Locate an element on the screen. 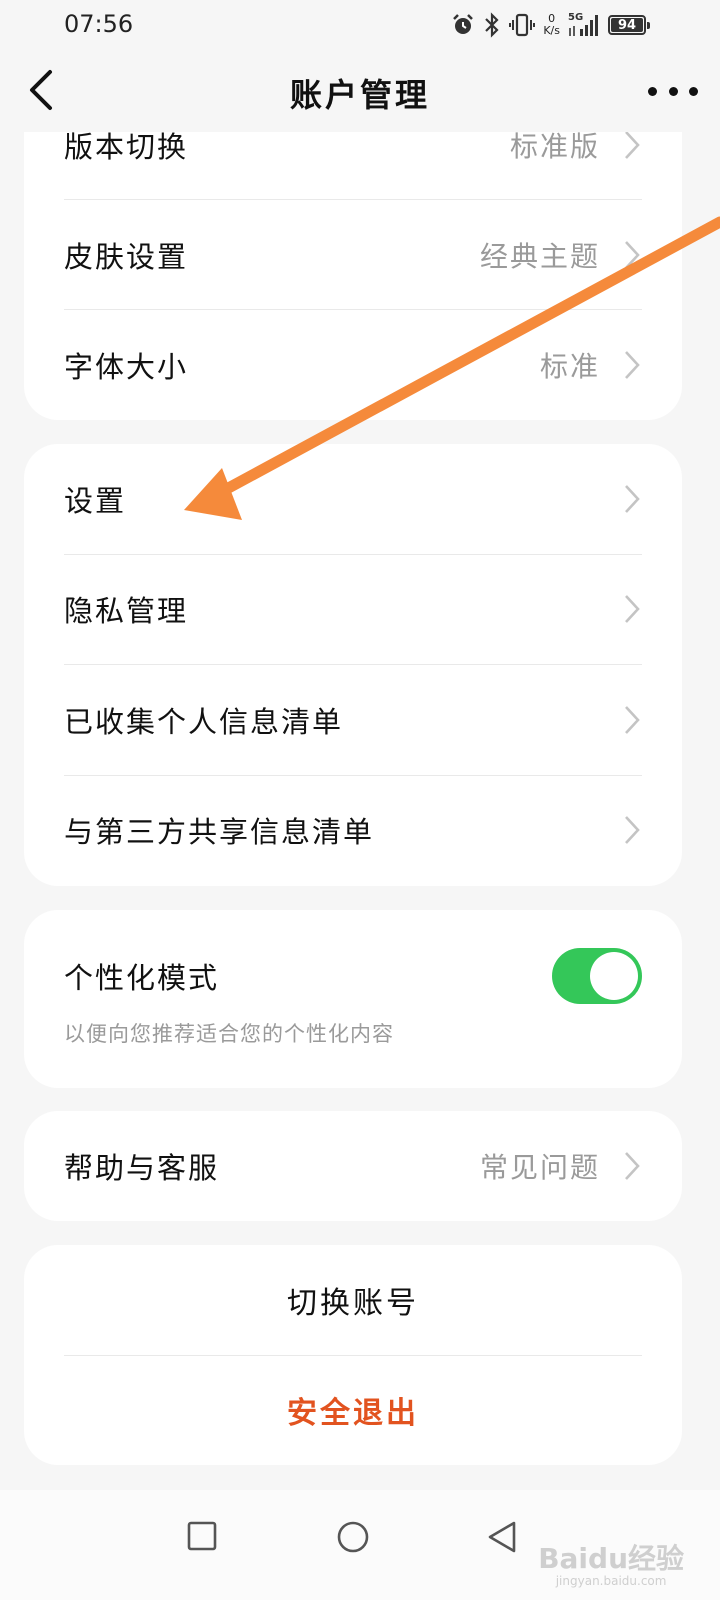 This screenshot has width=720, height=1600. personalization-description: 以便向您推荐适合您的个性化内容 is located at coordinates (229, 1034).